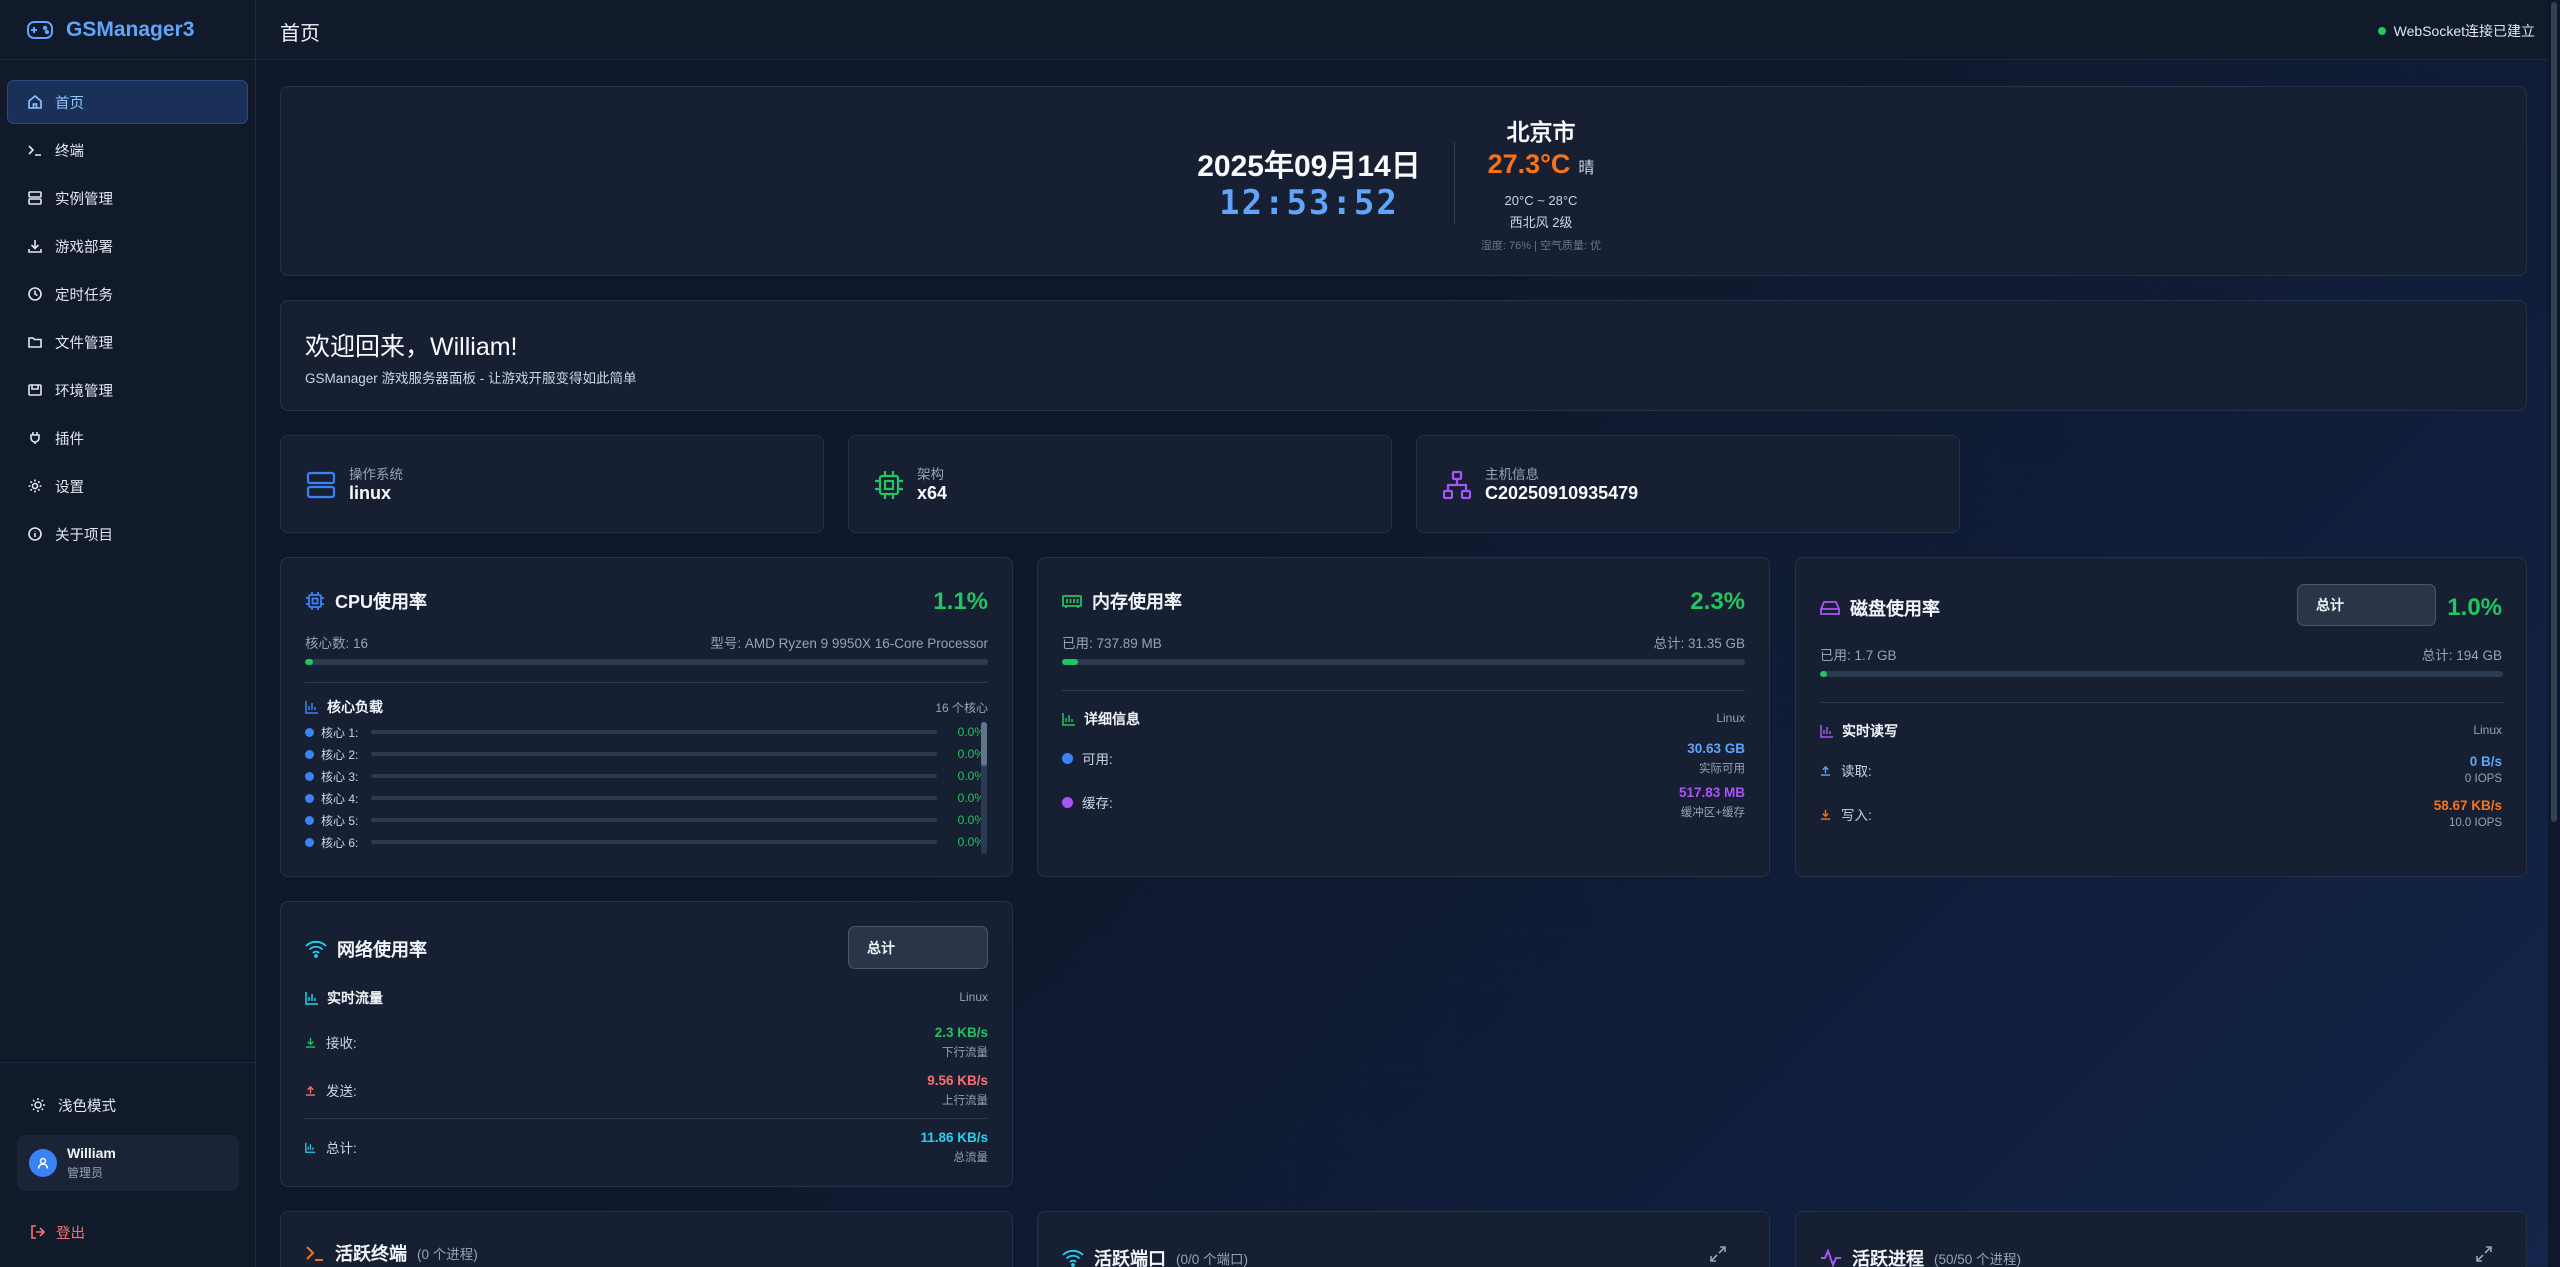  What do you see at coordinates (2366, 605) in the screenshot?
I see `disk-select: 总计` at bounding box center [2366, 605].